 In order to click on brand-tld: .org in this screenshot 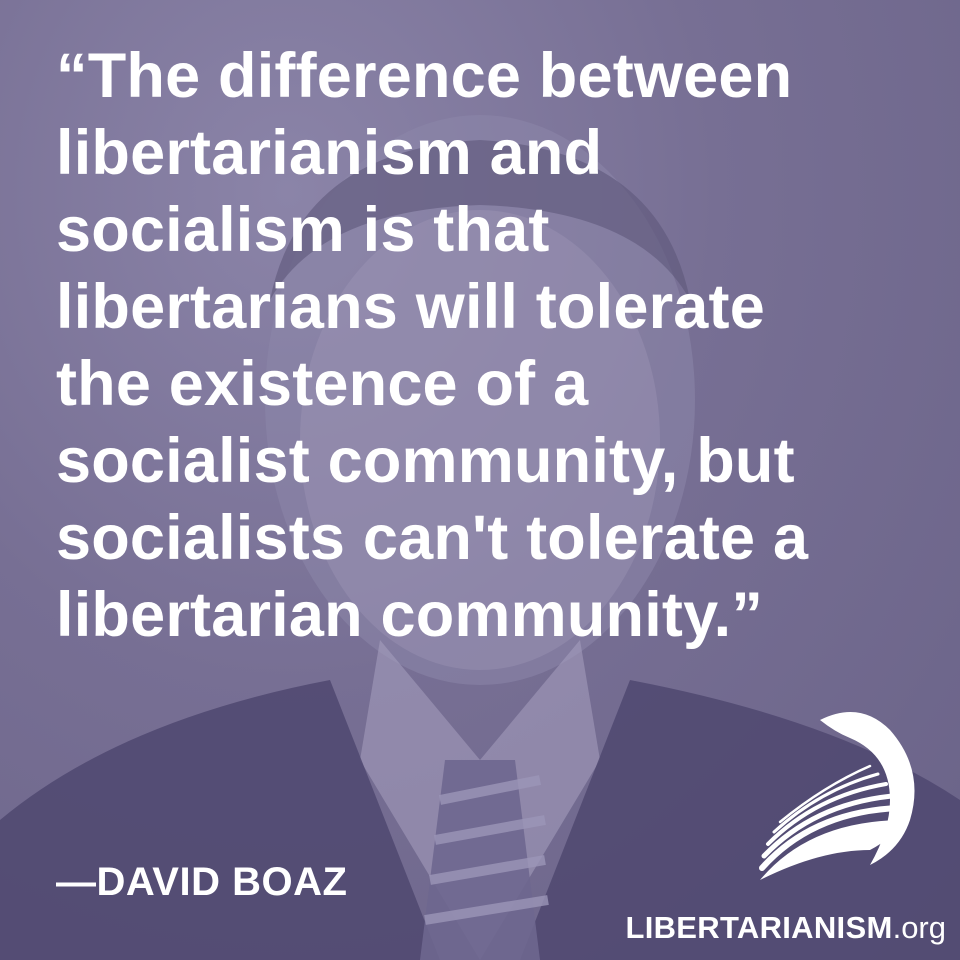, I will do `click(919, 927)`.